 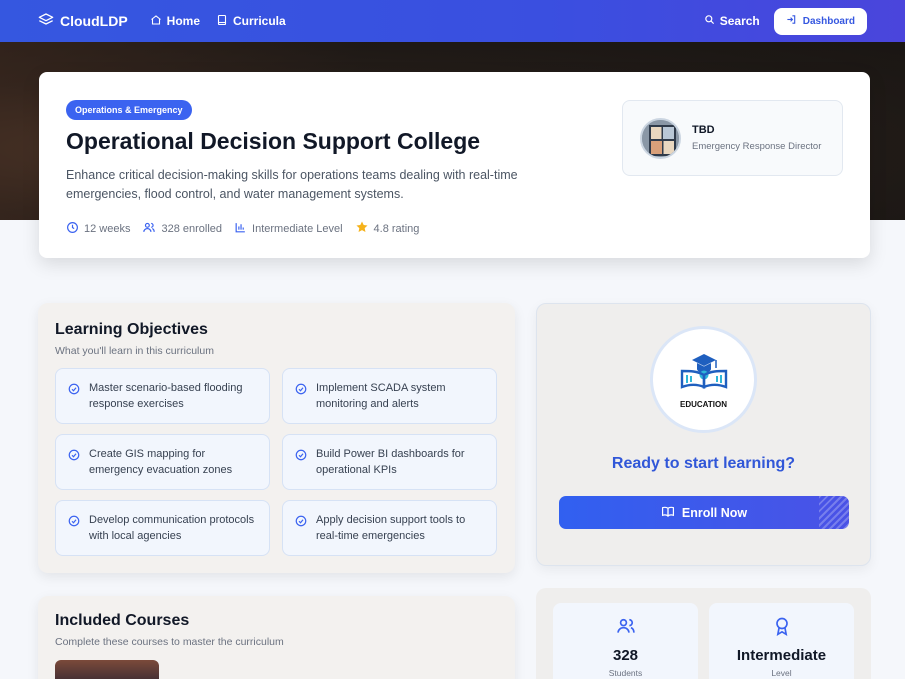 I want to click on nav-search-label: Search, so click(x=739, y=21).